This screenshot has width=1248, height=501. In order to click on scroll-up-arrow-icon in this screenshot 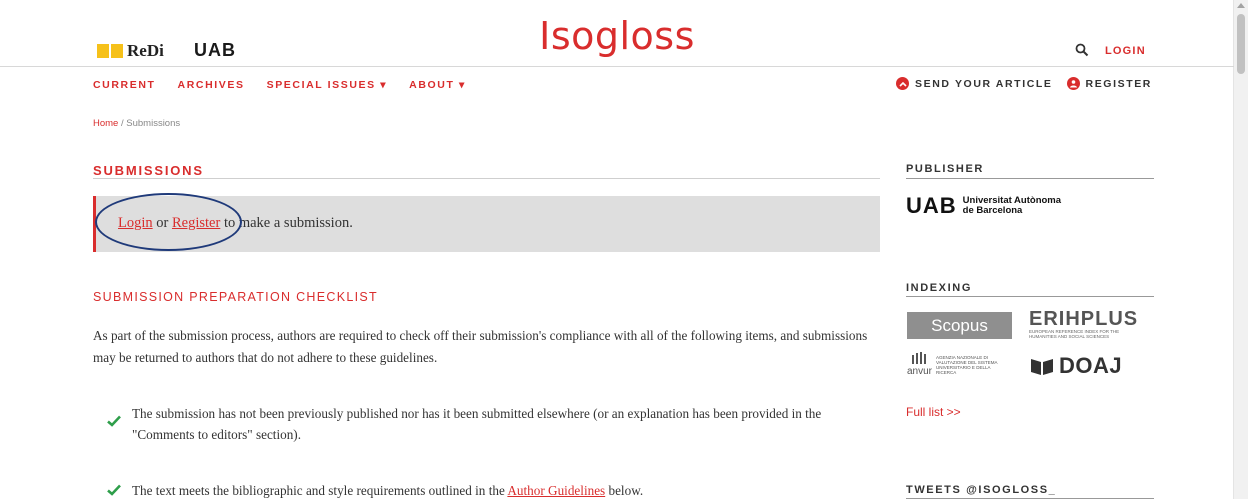, I will do `click(1241, 5)`.